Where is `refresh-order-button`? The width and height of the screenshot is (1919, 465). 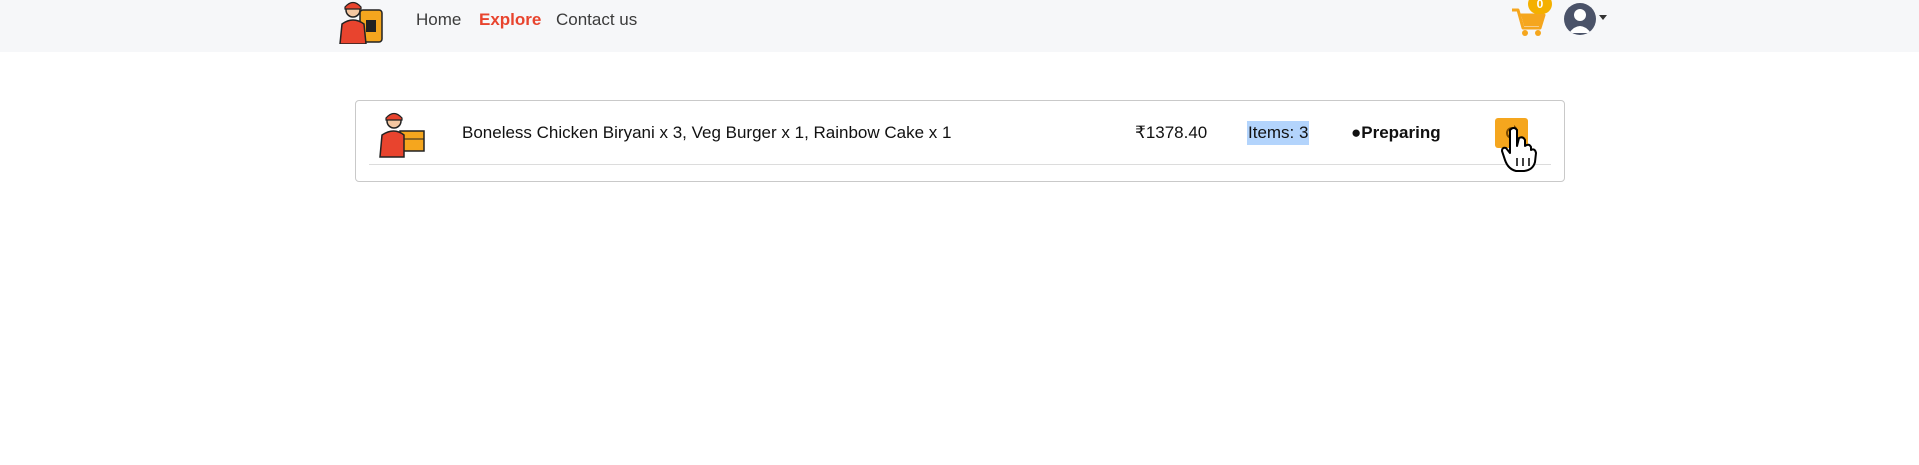 refresh-order-button is located at coordinates (1511, 133).